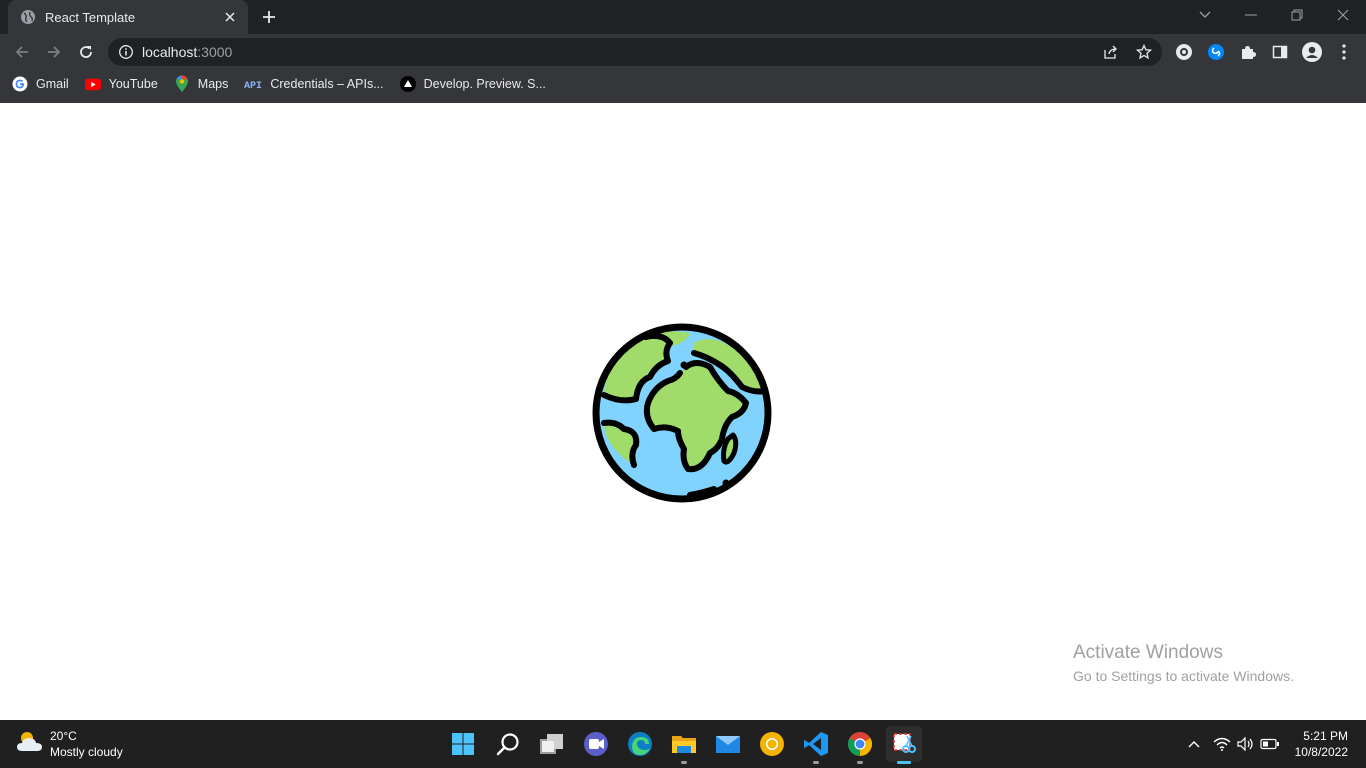 The height and width of the screenshot is (768, 1366). I want to click on menu-kebab-icon, so click(1344, 52).